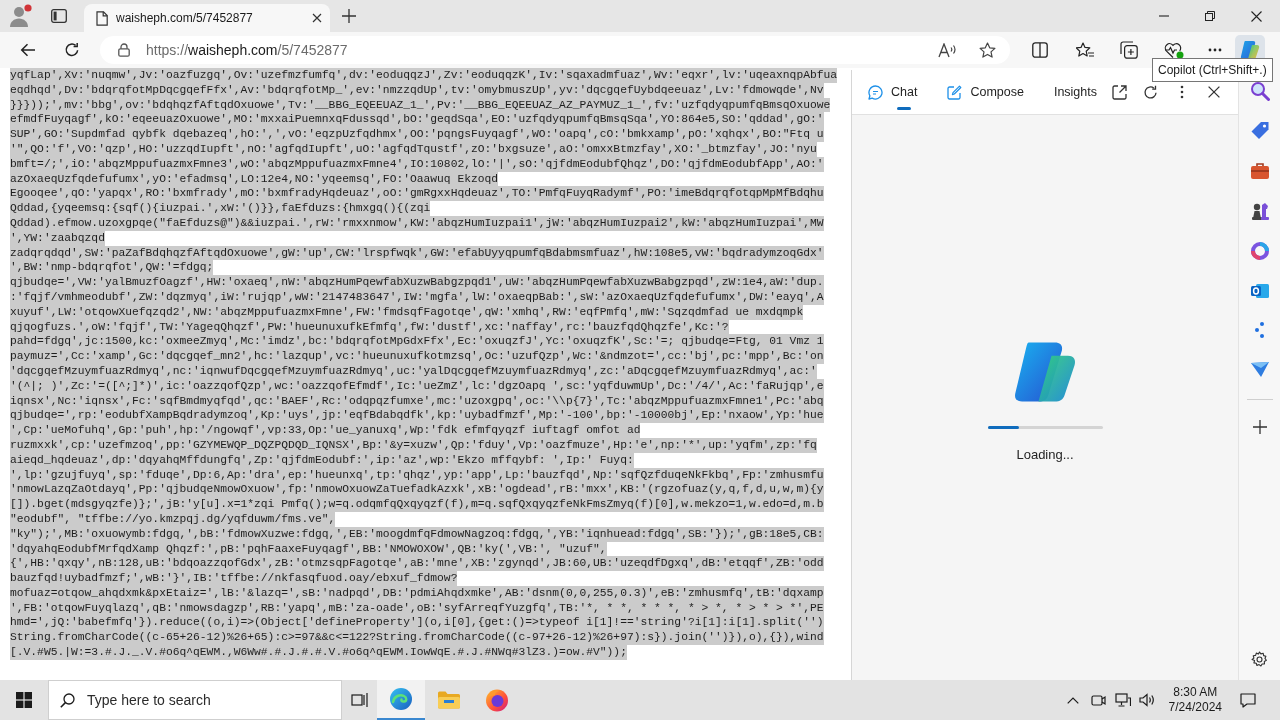 The width and height of the screenshot is (1280, 720). I want to click on page-icon, so click(102, 18).